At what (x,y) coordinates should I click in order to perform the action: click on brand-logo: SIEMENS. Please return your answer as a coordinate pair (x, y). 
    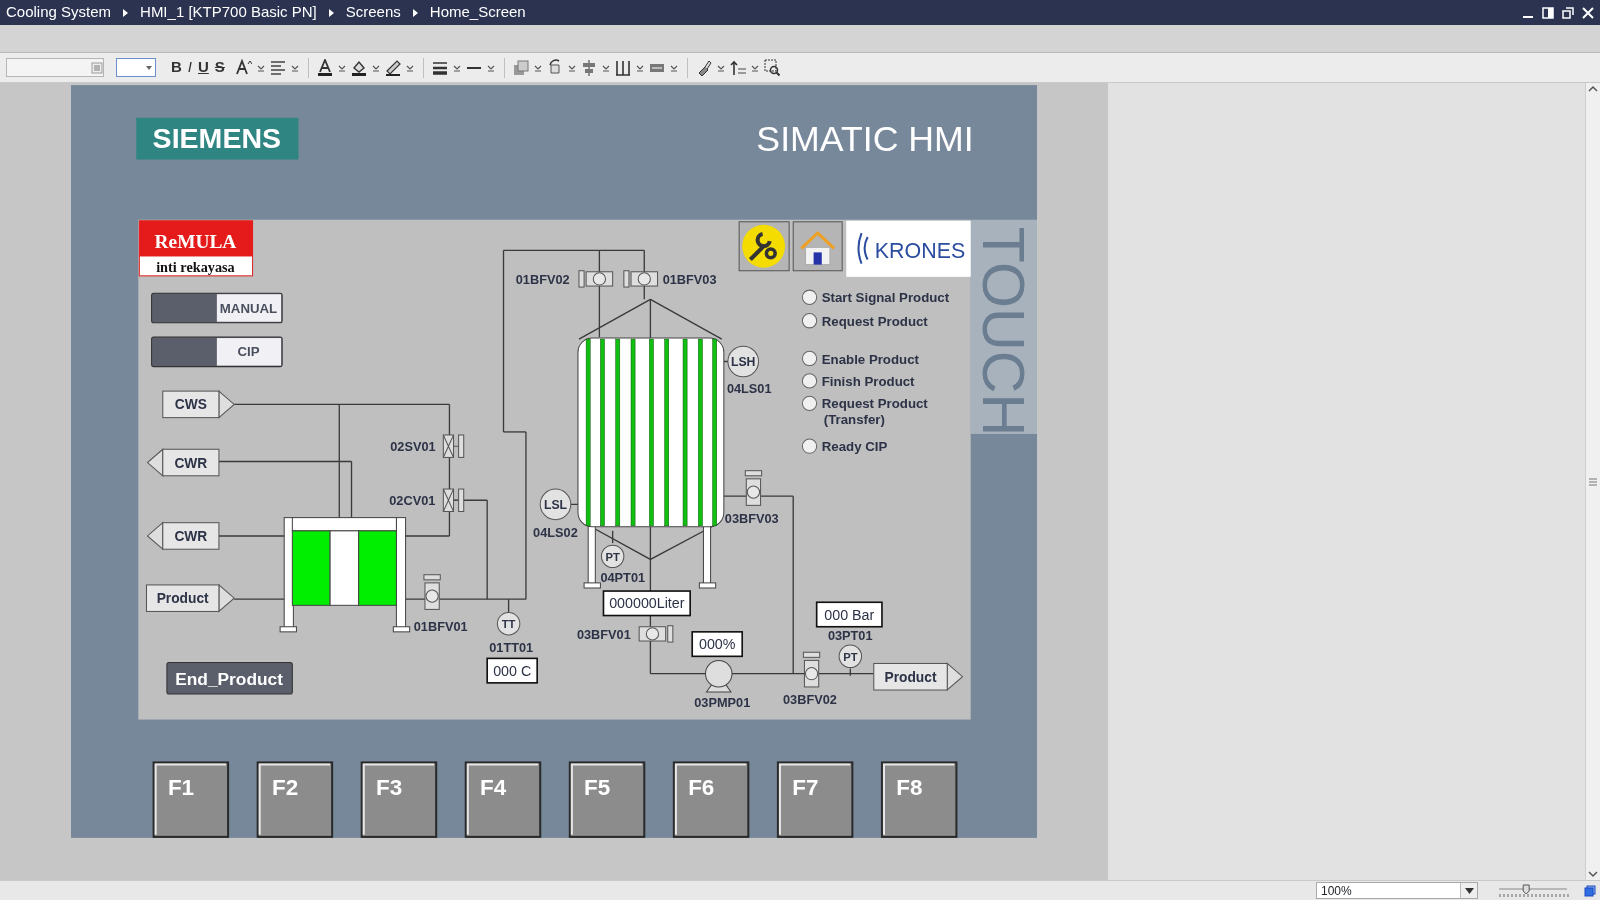
    Looking at the image, I should click on (217, 138).